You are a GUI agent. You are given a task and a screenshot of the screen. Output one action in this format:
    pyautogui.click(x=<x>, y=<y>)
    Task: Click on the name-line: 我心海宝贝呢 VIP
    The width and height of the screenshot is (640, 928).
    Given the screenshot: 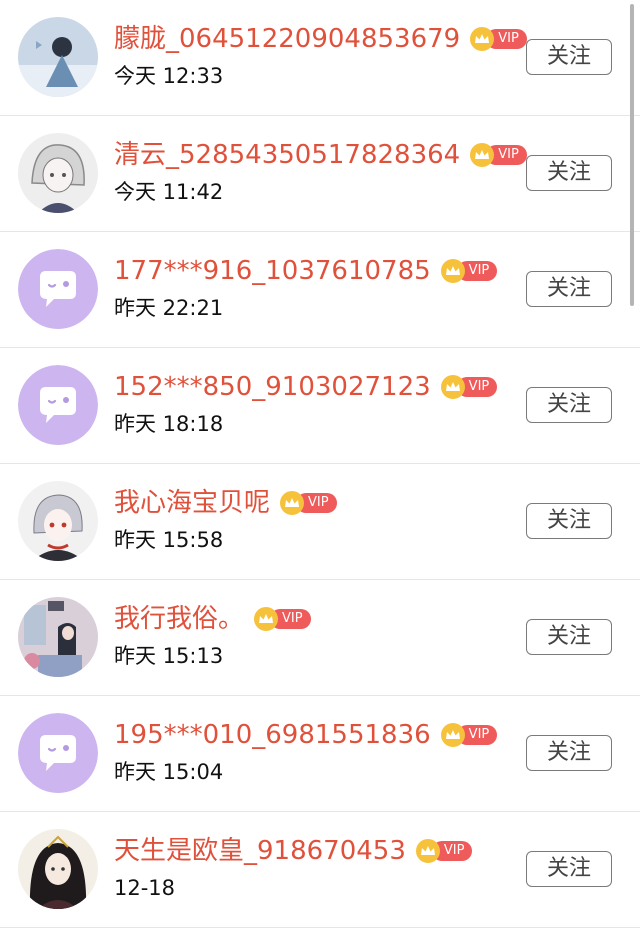 What is the action you would take?
    pyautogui.click(x=225, y=503)
    